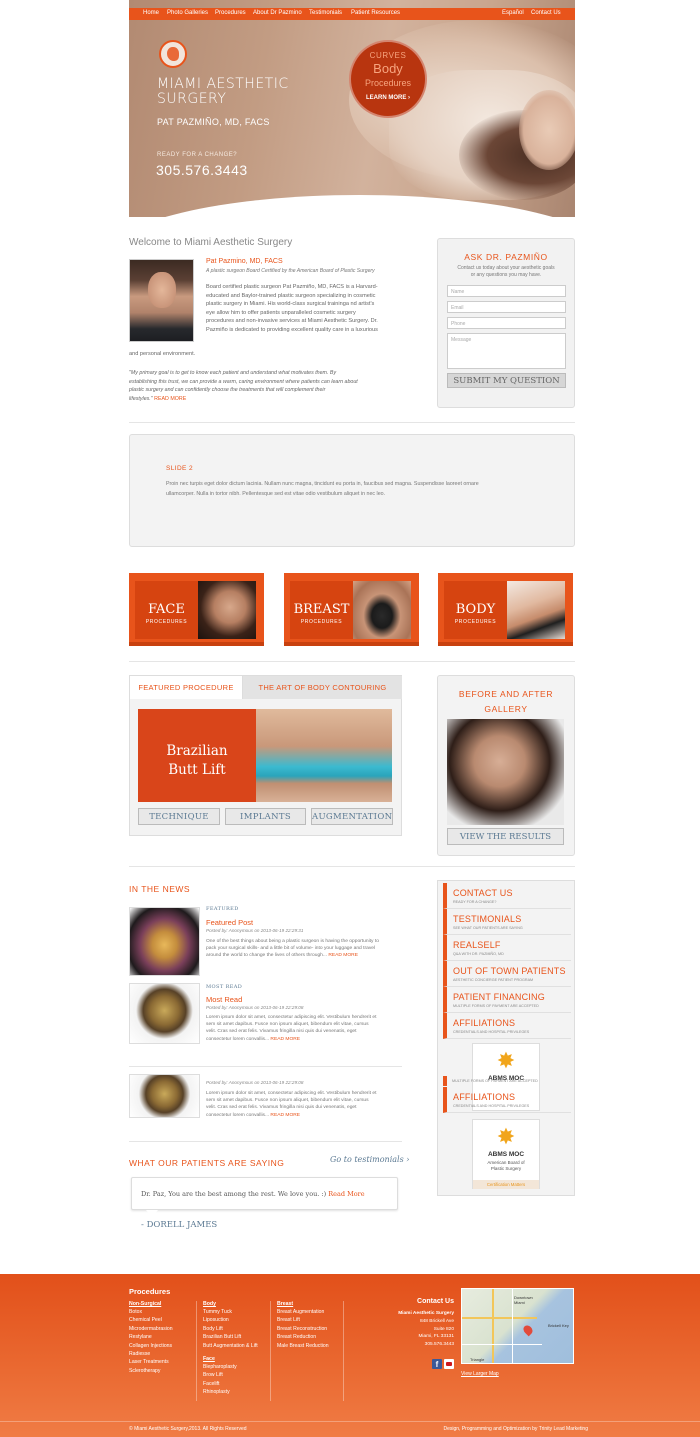 The height and width of the screenshot is (1437, 700). What do you see at coordinates (507, 948) in the screenshot?
I see `sidebar-item-realself: REALSELF Q&A WITH DR. PAZMIÑO, MD` at bounding box center [507, 948].